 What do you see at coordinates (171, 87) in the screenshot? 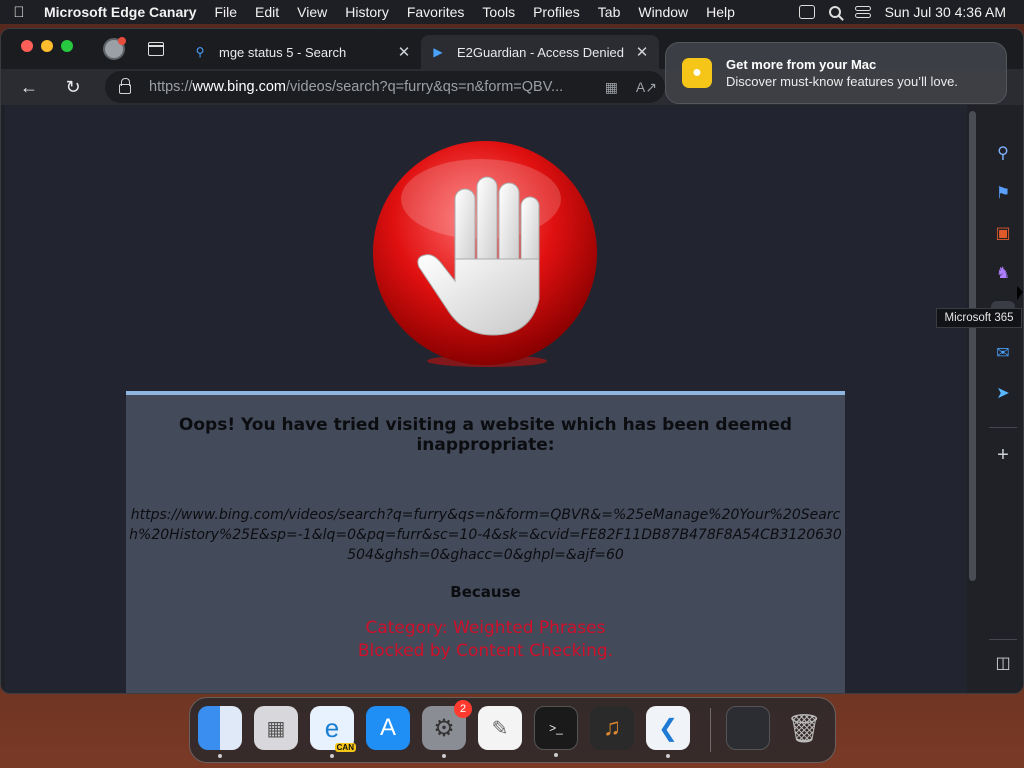
I see `url-prefix: https://` at bounding box center [171, 87].